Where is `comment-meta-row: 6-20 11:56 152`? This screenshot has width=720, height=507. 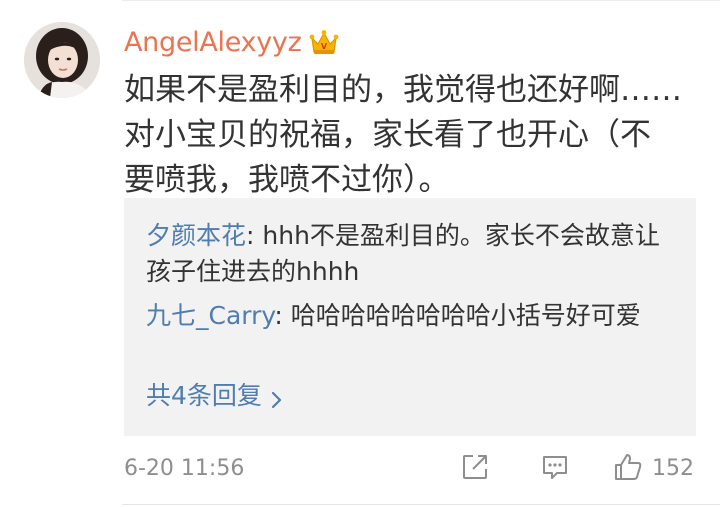
comment-meta-row: 6-20 11:56 152 is located at coordinates (410, 470).